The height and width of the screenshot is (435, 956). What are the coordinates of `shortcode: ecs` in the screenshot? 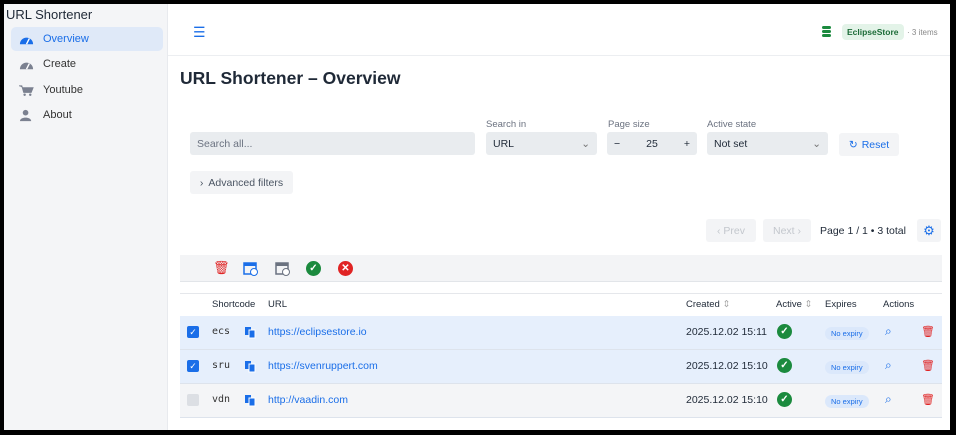 It's located at (221, 331).